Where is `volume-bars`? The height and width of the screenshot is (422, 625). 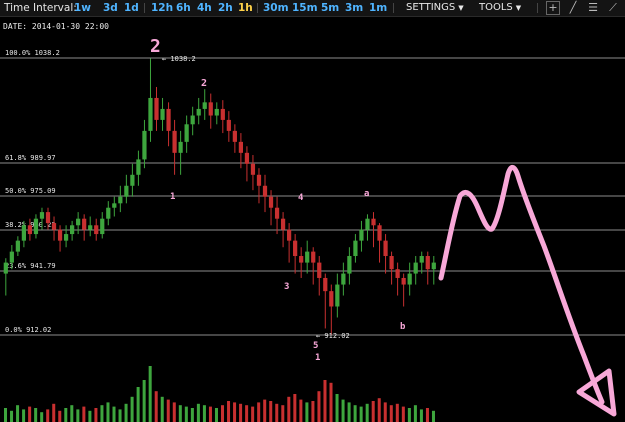 volume-bars is located at coordinates (219, 394).